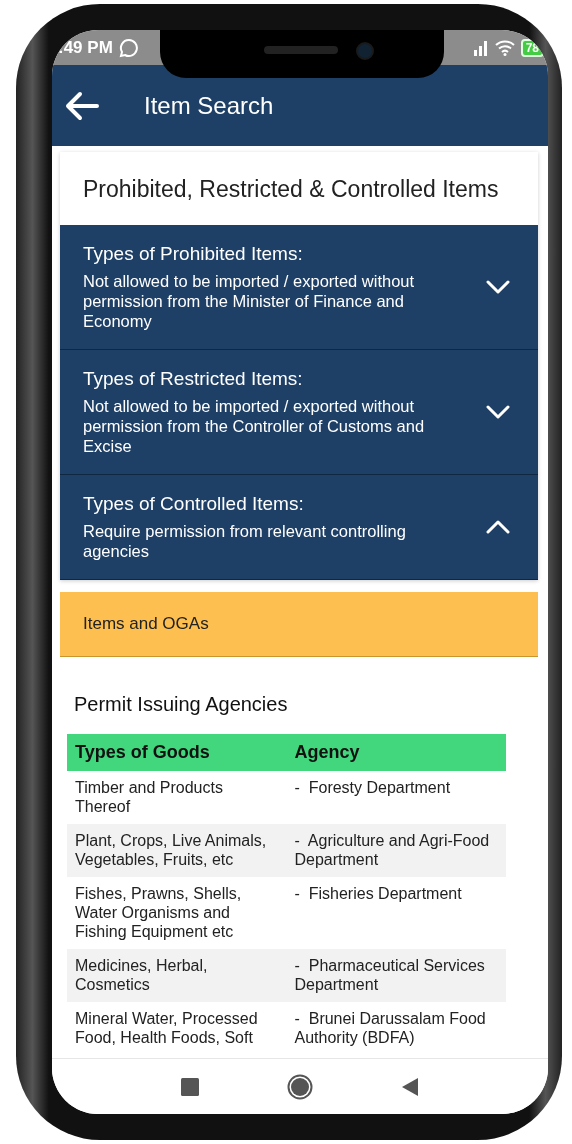  What do you see at coordinates (249, 301) in the screenshot?
I see `section-description: Not allowed to be imported / exported without permission from the Minister of Finance and Economy` at bounding box center [249, 301].